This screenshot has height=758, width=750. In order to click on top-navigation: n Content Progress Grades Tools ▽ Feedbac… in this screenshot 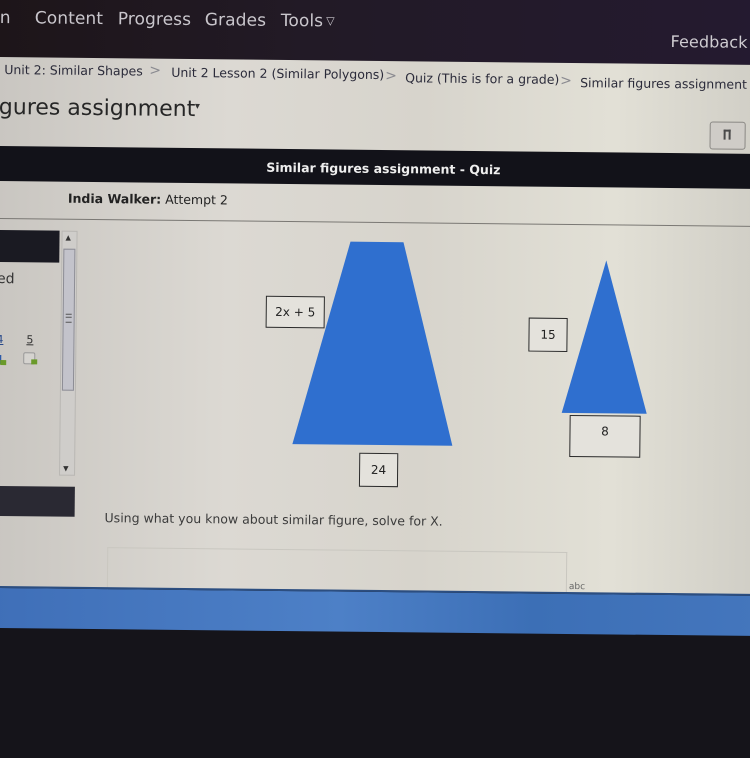, I will do `click(375, 33)`.